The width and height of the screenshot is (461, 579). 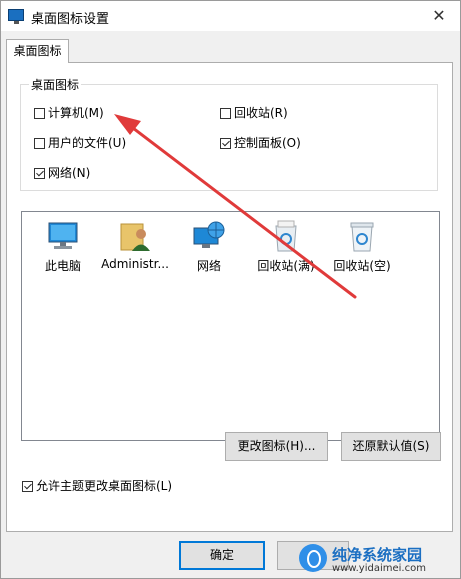 What do you see at coordinates (62, 266) in the screenshot?
I see `icon-label: 此电脑` at bounding box center [62, 266].